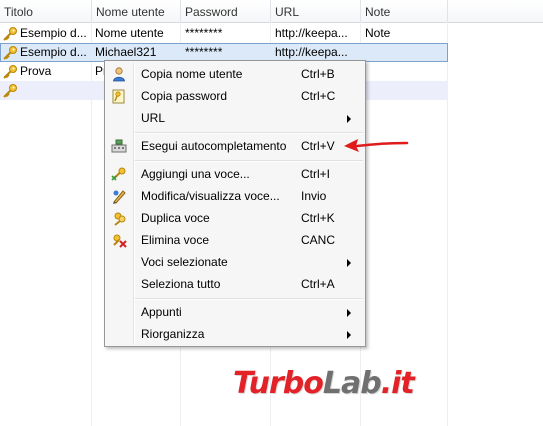 The width and height of the screenshot is (543, 426). Describe the element at coordinates (119, 197) in the screenshot. I see `edit-entry-icon` at that location.